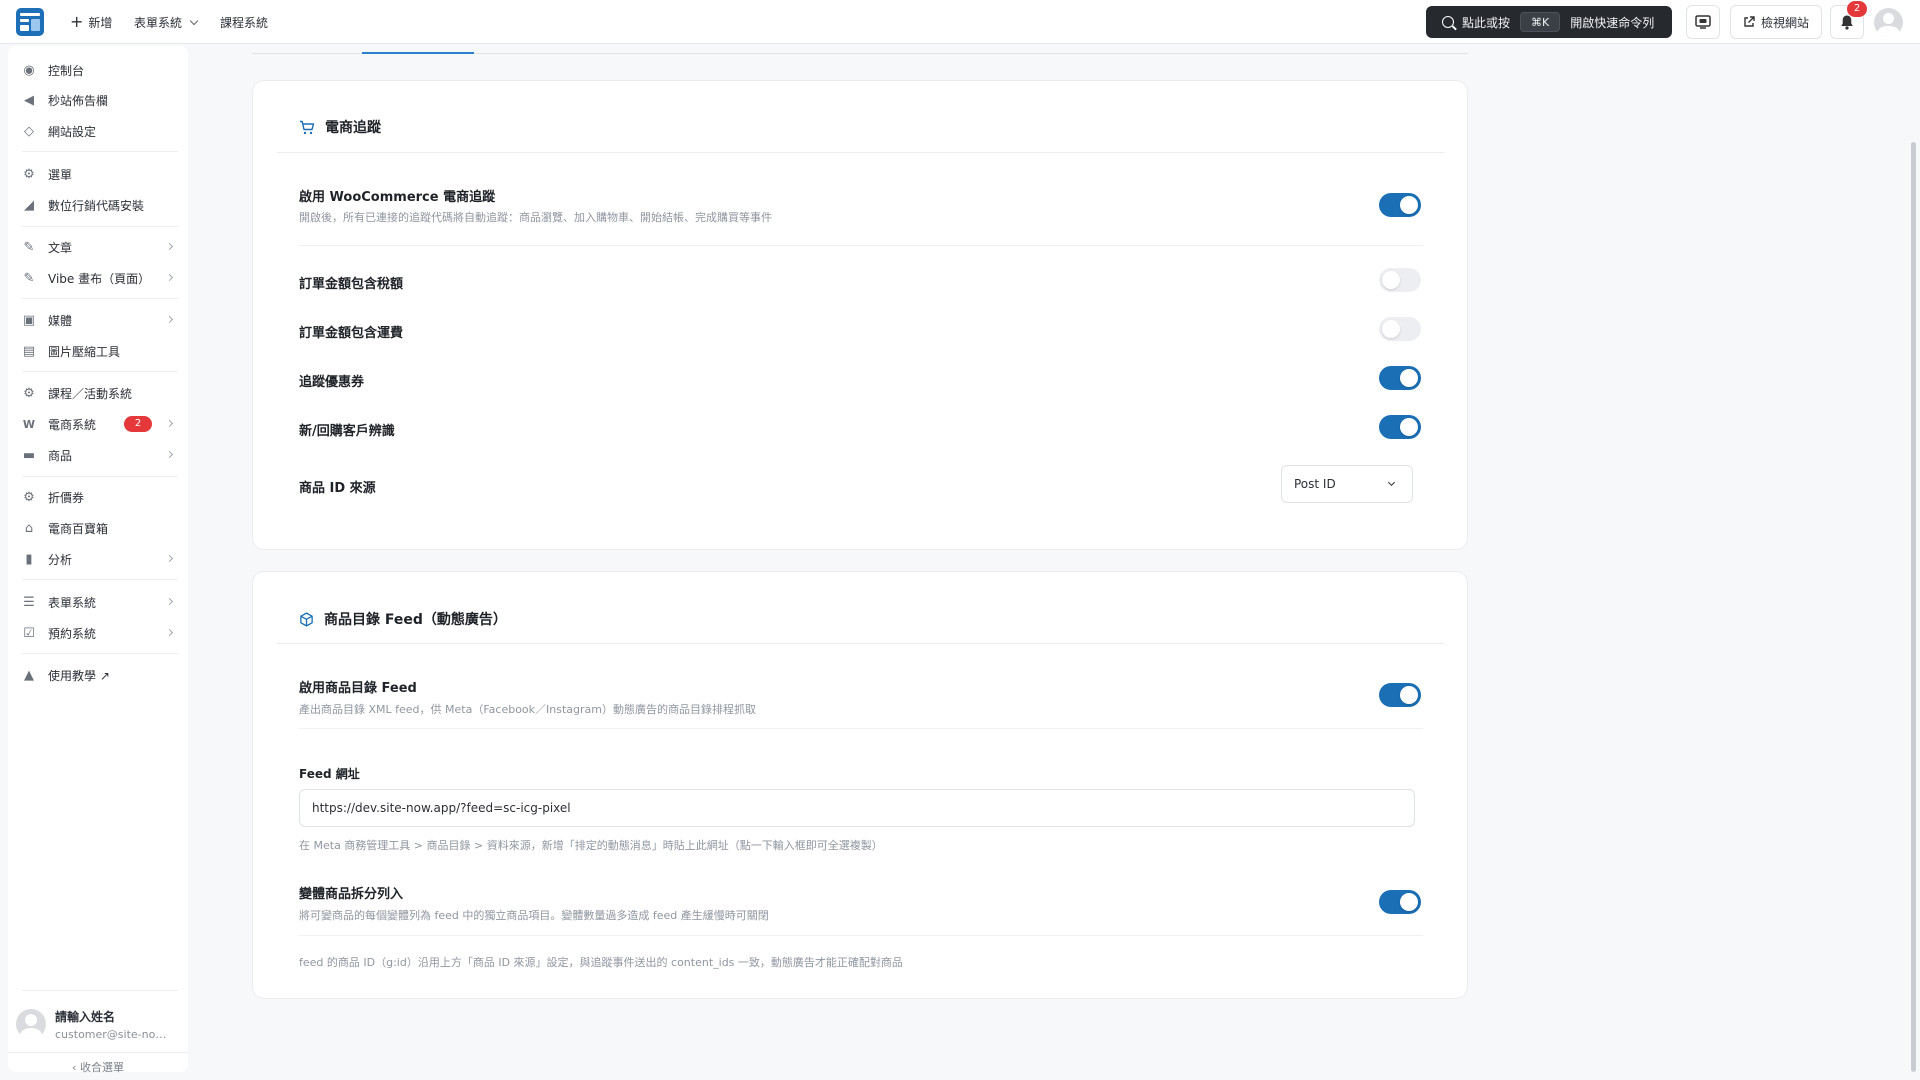  I want to click on split-variations-toggle, so click(1400, 902).